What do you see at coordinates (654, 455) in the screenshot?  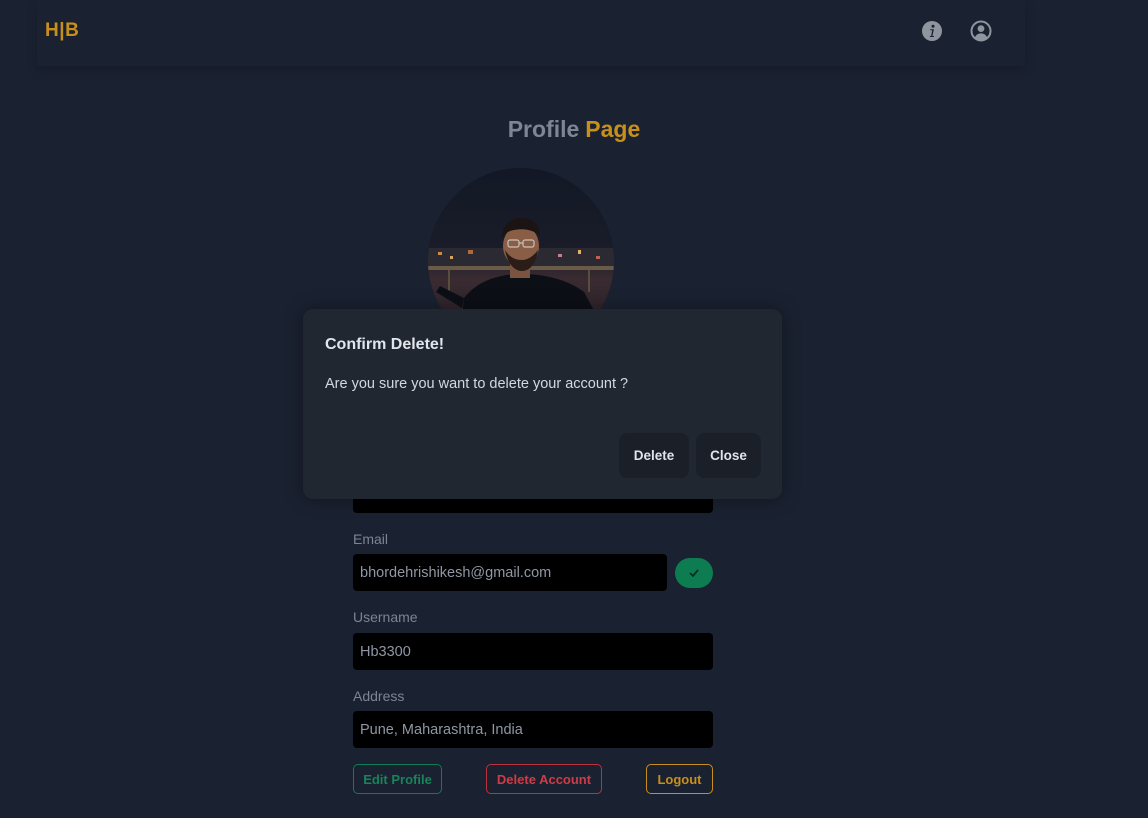 I see `modal-delete-button: Delete` at bounding box center [654, 455].